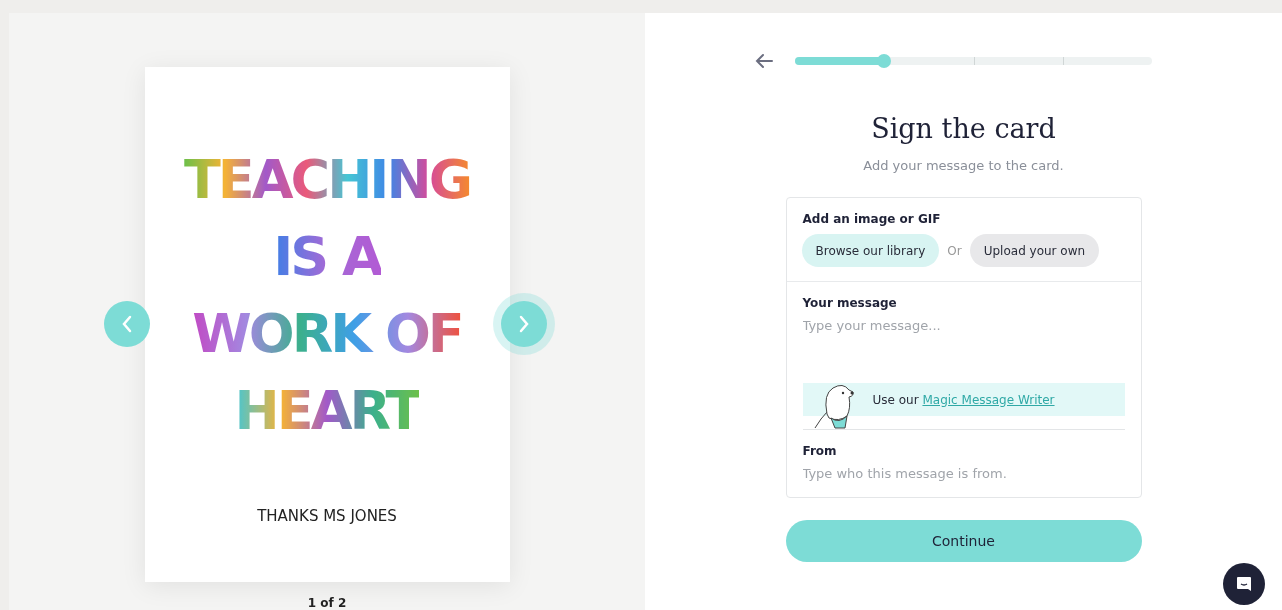 This screenshot has width=1282, height=610. I want to click on browse-library-button: Browse our library, so click(870, 250).